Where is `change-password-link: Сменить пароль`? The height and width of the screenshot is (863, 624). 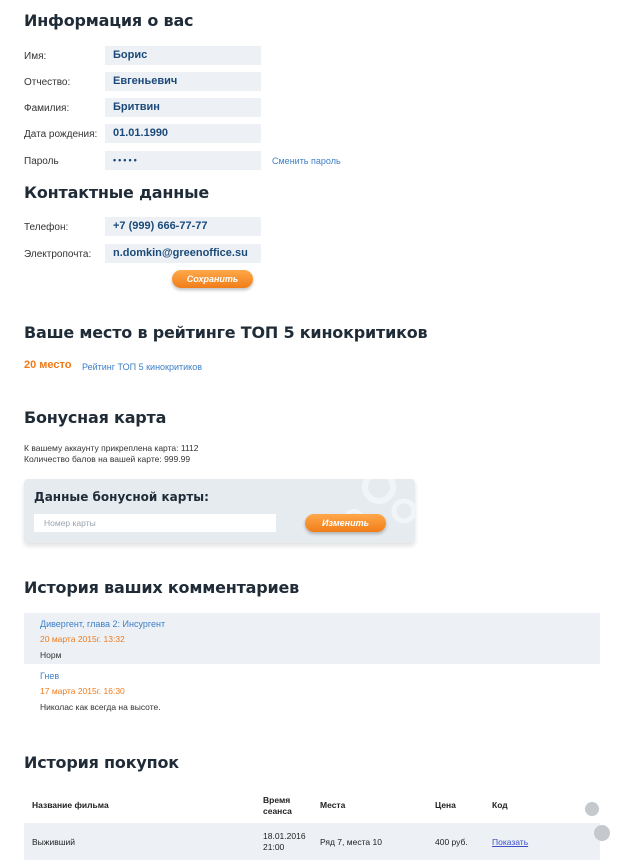 change-password-link: Сменить пароль is located at coordinates (306, 161).